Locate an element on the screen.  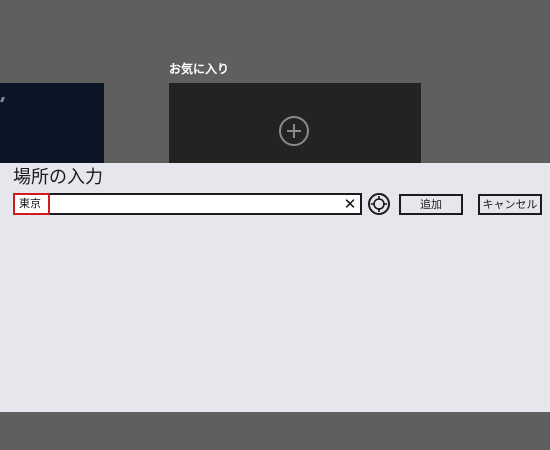
plus-circle-icon is located at coordinates (294, 131).